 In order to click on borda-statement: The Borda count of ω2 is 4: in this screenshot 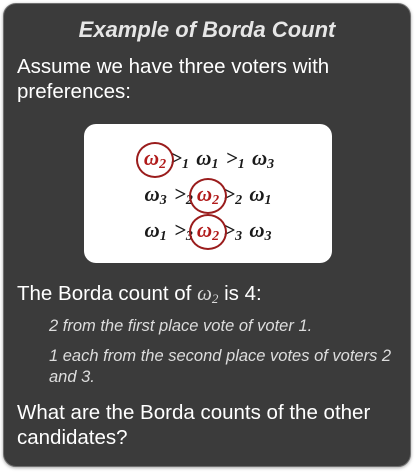, I will do `click(139, 294)`.